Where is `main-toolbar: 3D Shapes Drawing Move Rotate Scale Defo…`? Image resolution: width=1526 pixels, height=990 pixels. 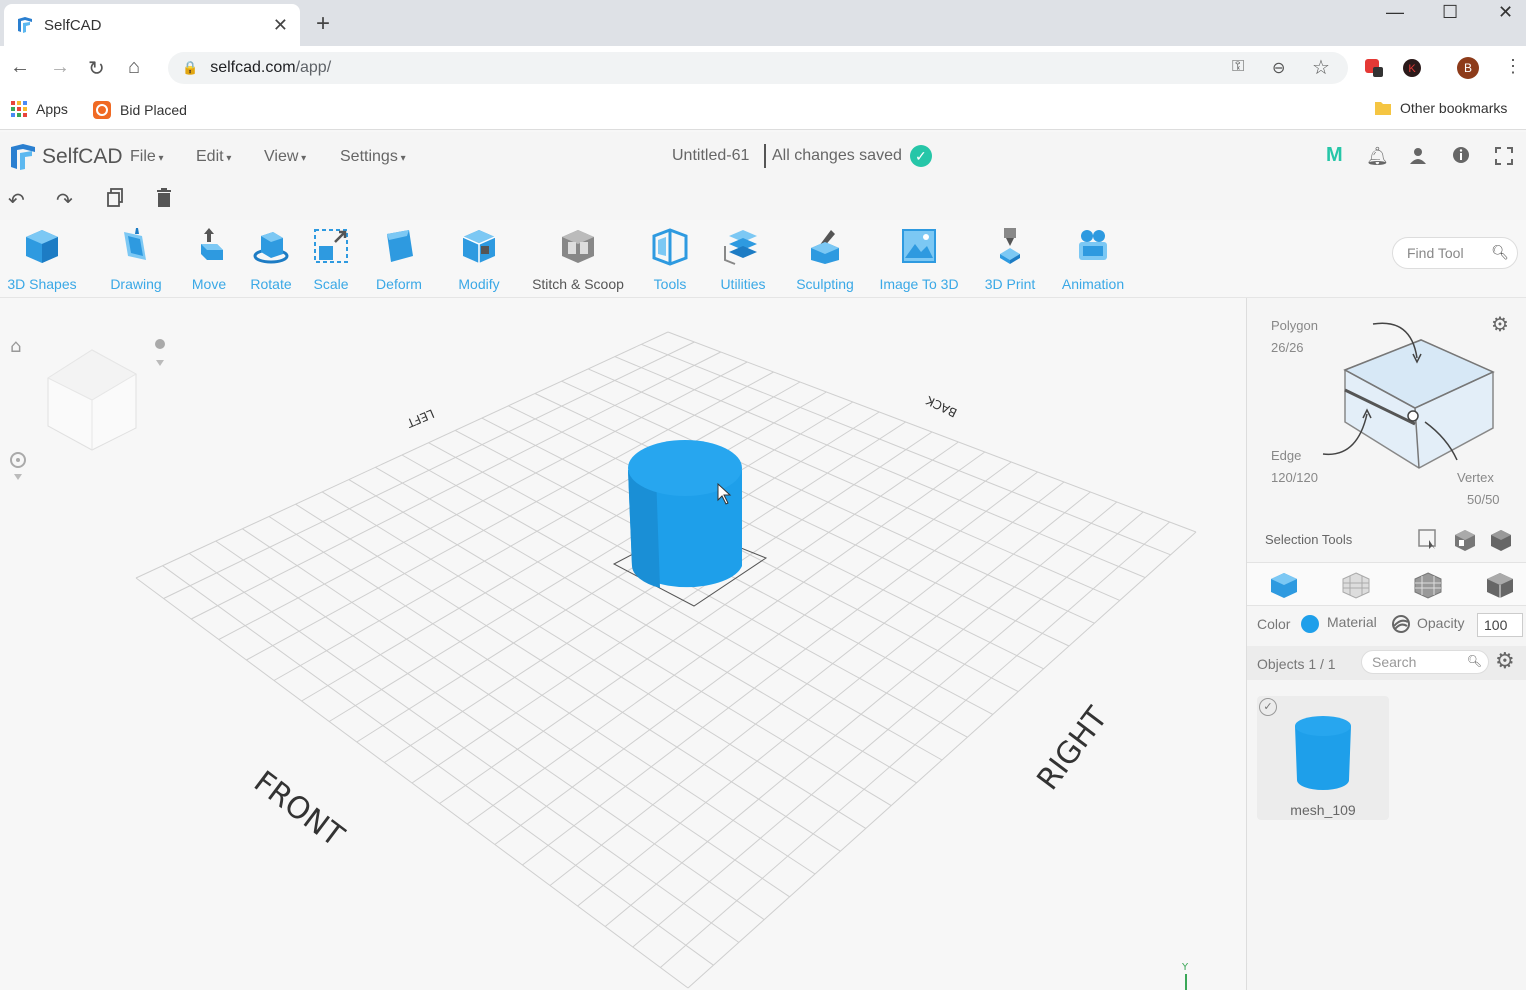
main-toolbar: 3D Shapes Drawing Move Rotate Scale Defo… is located at coordinates (763, 259).